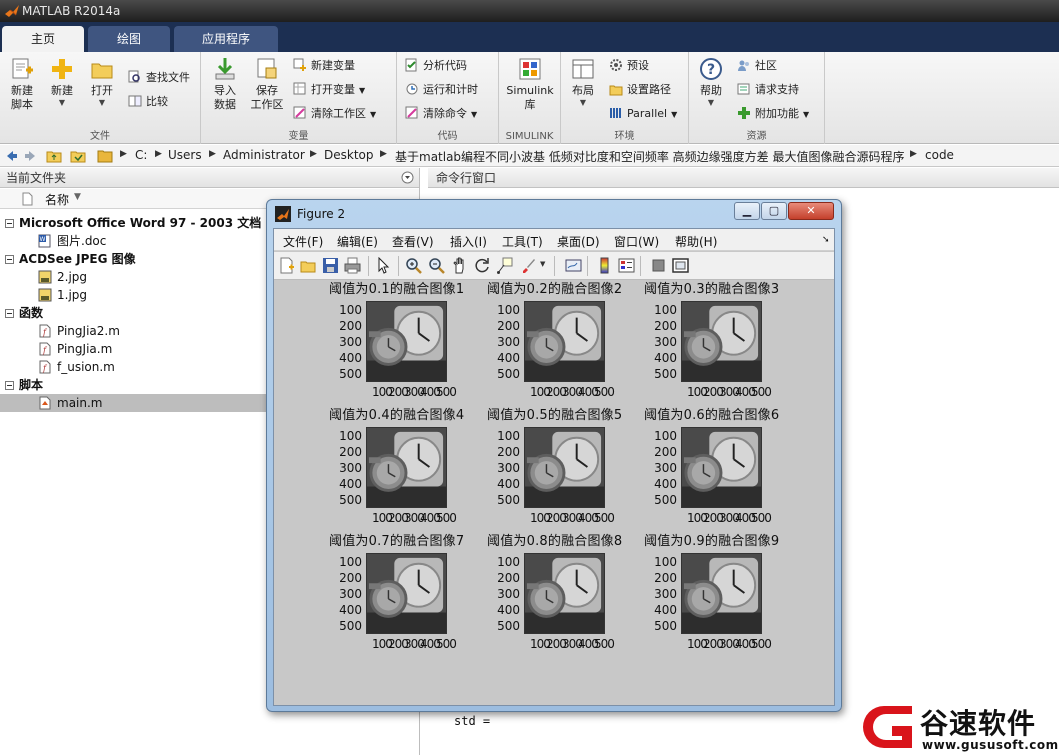 The image size is (1059, 755). Describe the element at coordinates (680, 265) in the screenshot. I see `show-plot-tools-icon` at that location.